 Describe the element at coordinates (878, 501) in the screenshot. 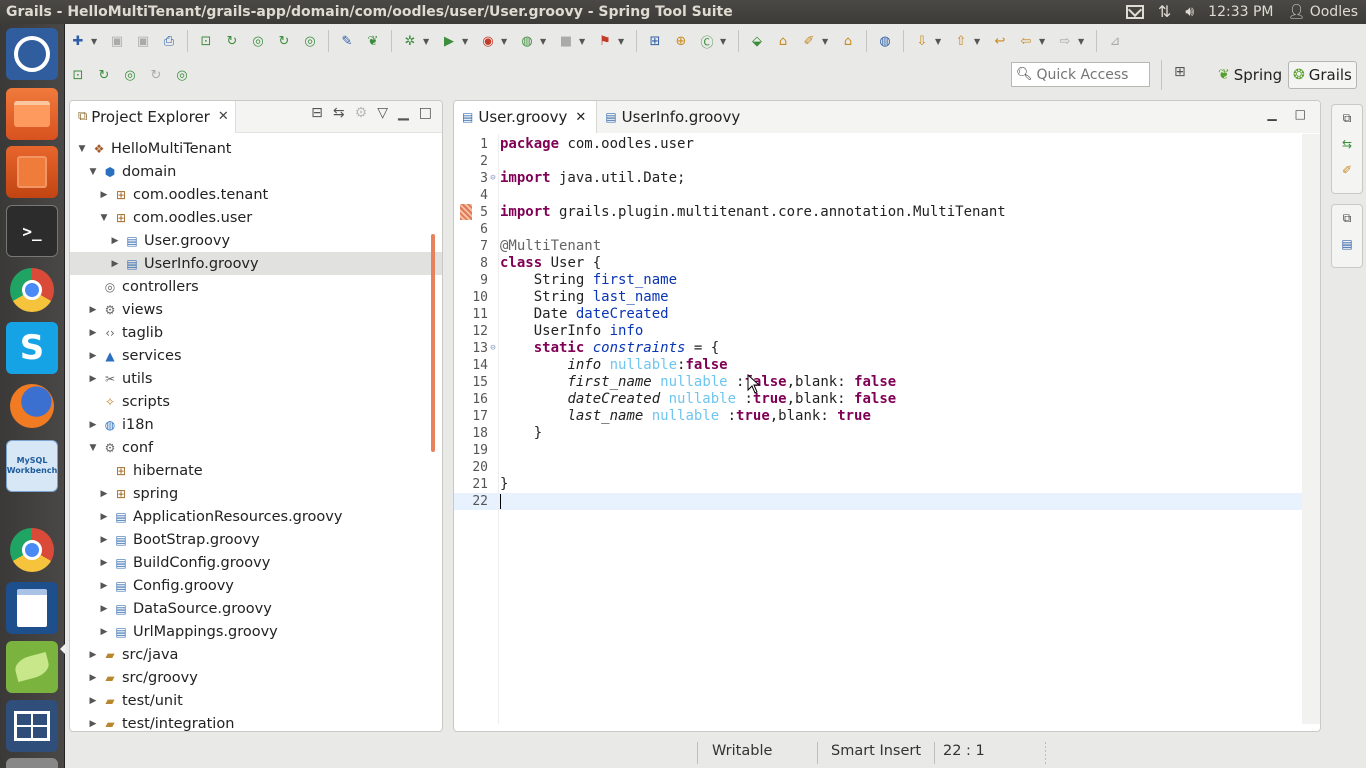

I see `code-line: 22` at that location.